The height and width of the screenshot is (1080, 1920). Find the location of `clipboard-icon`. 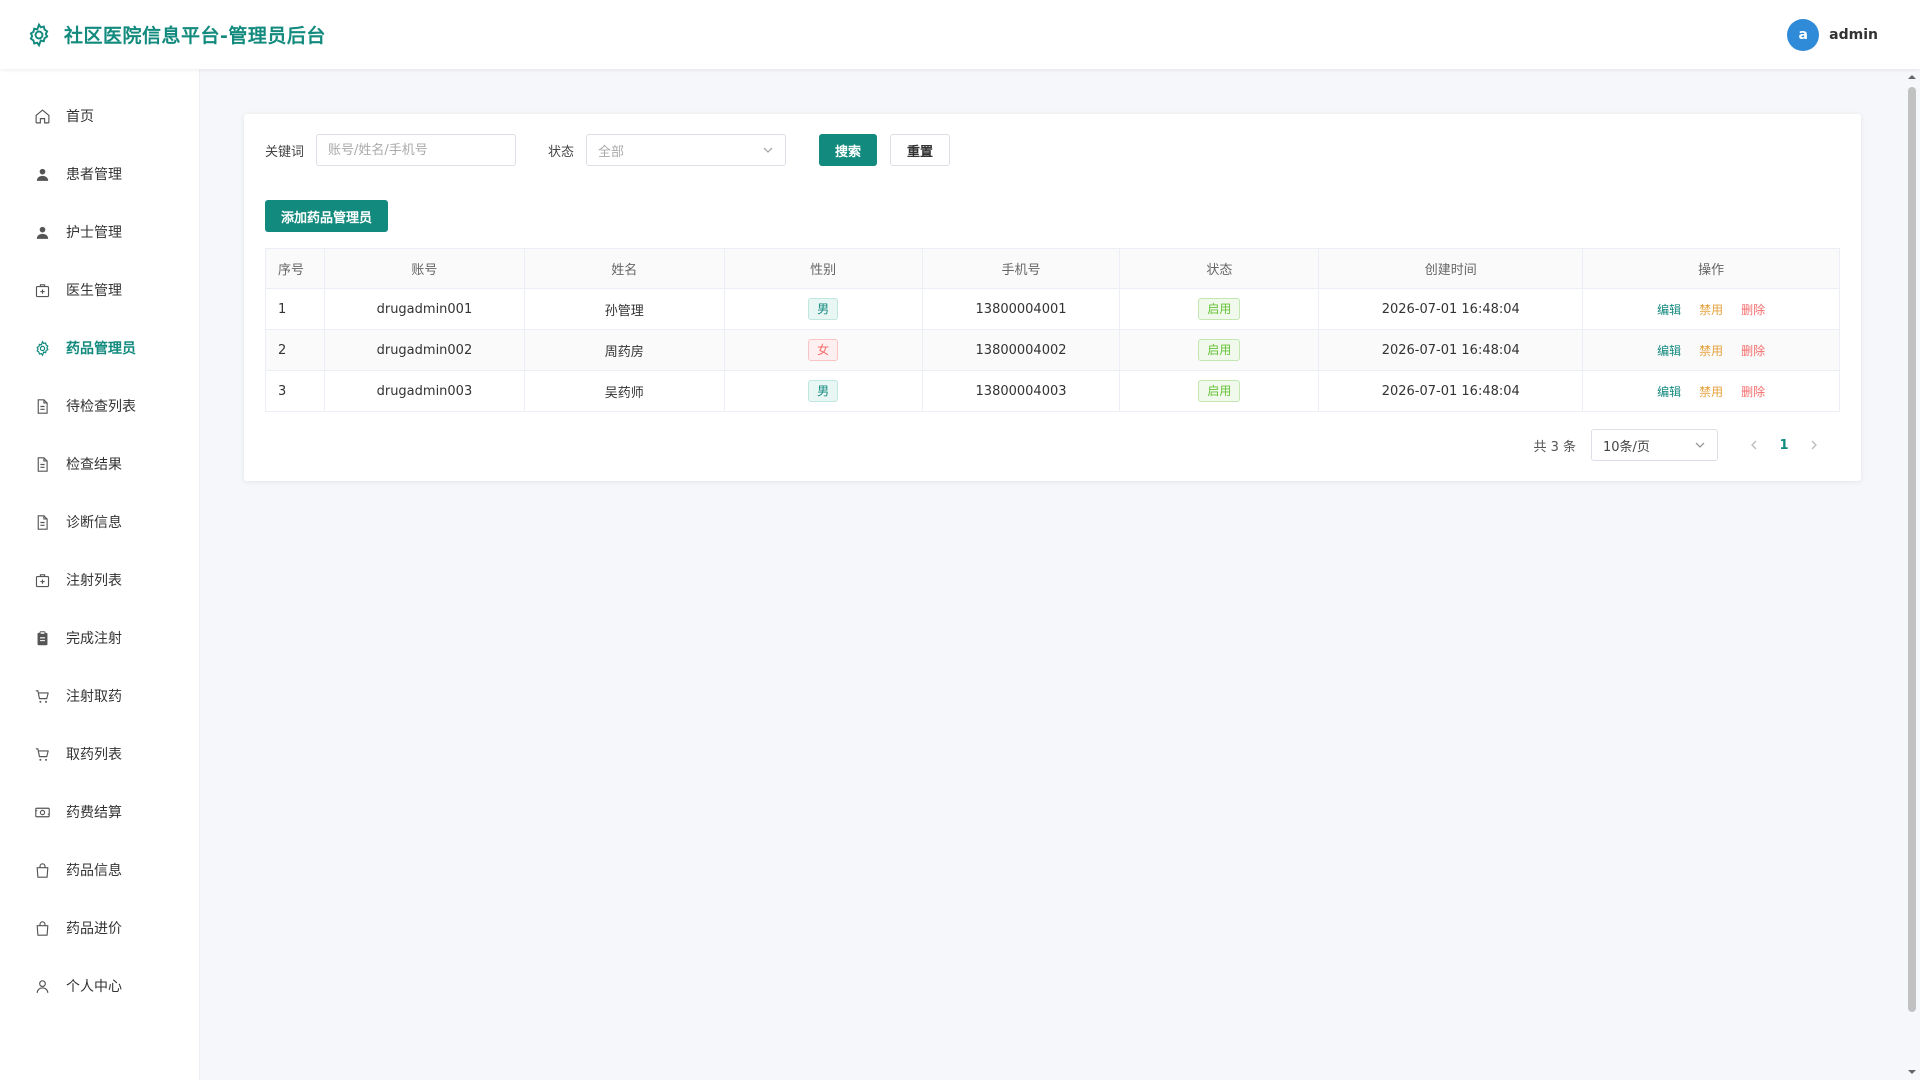

clipboard-icon is located at coordinates (42, 637).